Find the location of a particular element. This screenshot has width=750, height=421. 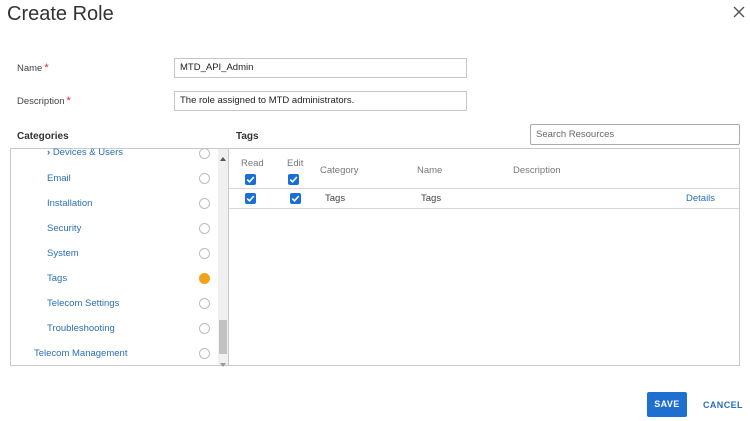

column-header-edit: Edit is located at coordinates (295, 163).